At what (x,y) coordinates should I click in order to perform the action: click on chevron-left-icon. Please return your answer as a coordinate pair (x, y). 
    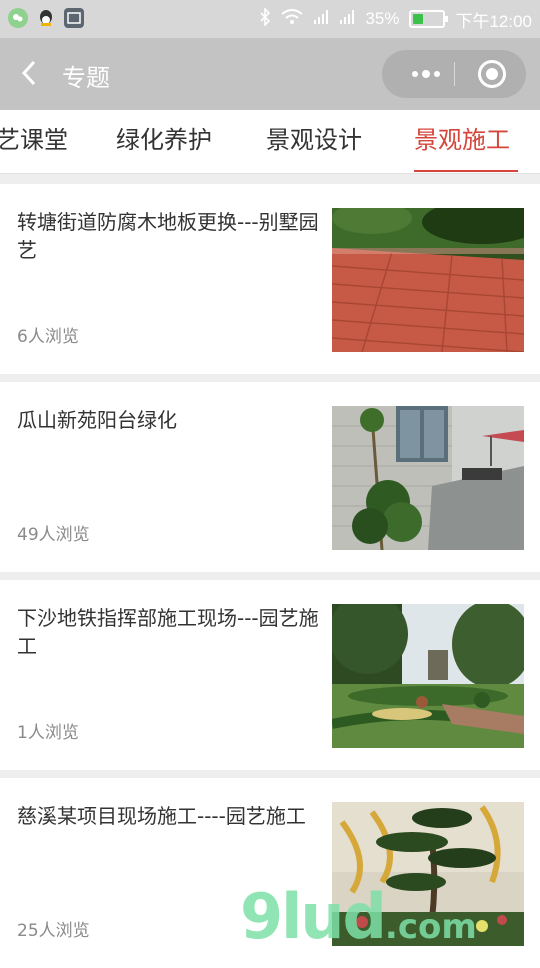
    Looking at the image, I should click on (28, 73).